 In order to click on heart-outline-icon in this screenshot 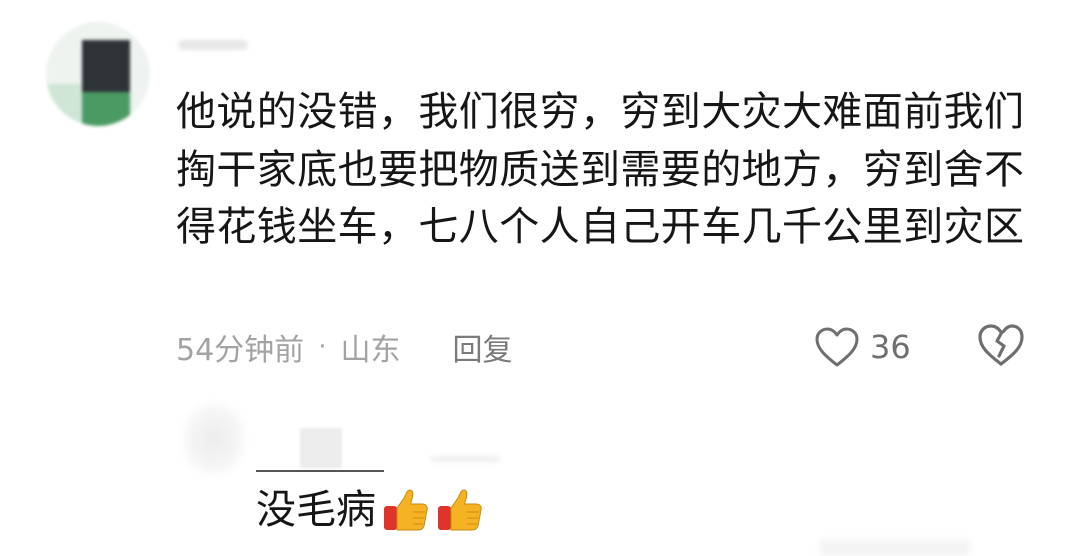, I will do `click(837, 347)`.